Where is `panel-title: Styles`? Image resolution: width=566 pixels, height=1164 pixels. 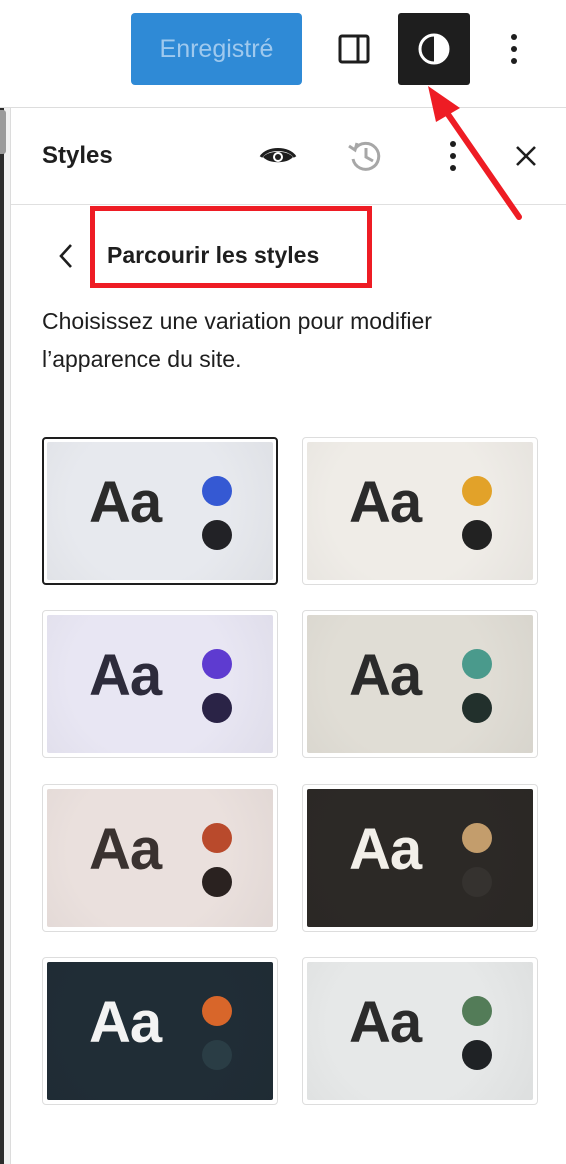
panel-title: Styles is located at coordinates (77, 155).